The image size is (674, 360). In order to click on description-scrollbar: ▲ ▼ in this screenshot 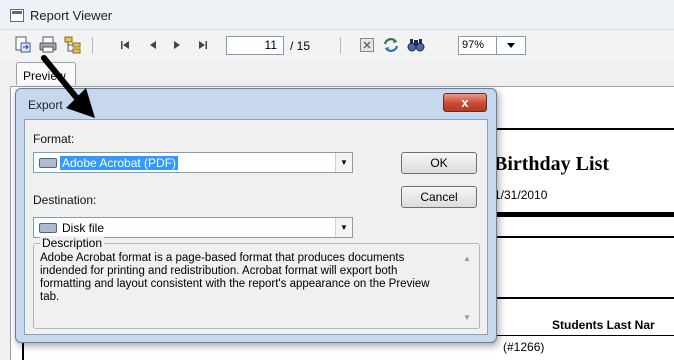, I will do `click(467, 288)`.